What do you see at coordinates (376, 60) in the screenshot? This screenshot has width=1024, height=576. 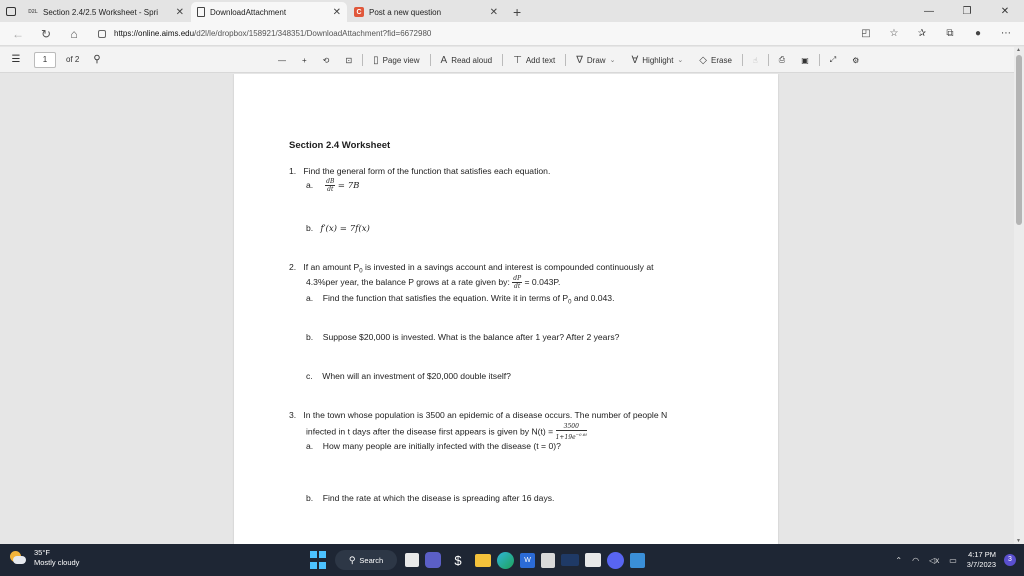 I see `page-view-icon: ▯` at bounding box center [376, 60].